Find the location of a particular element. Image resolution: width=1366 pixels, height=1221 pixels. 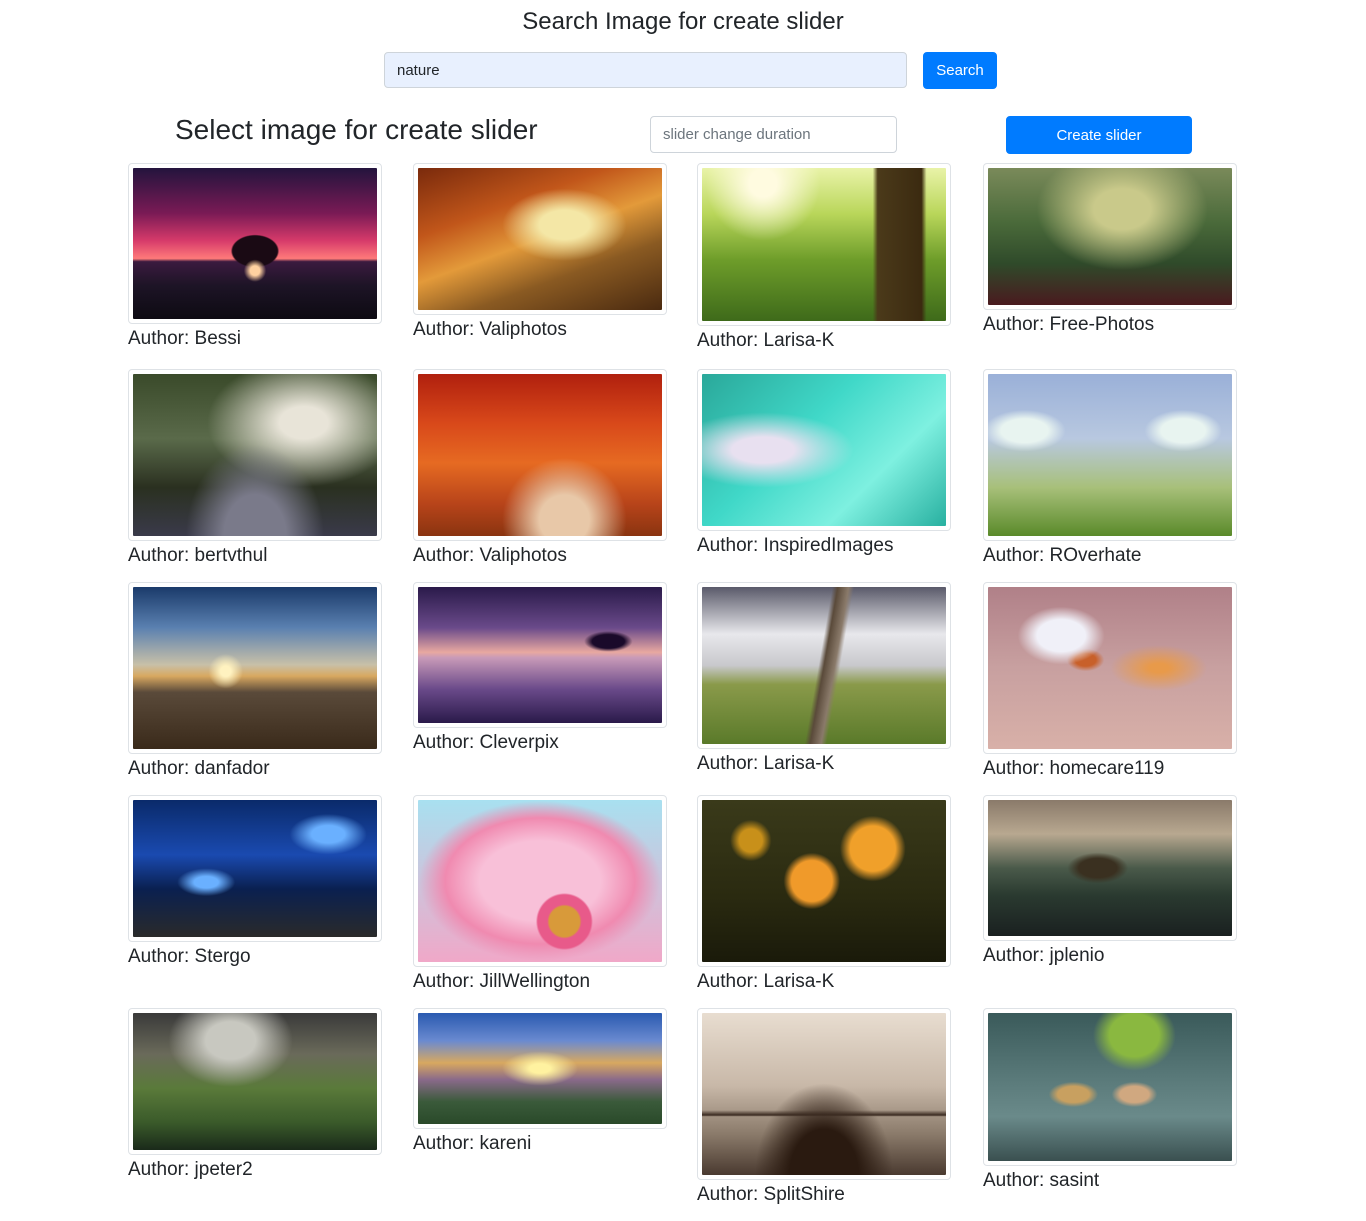

image-author: Author: sasint is located at coordinates (1041, 1180).